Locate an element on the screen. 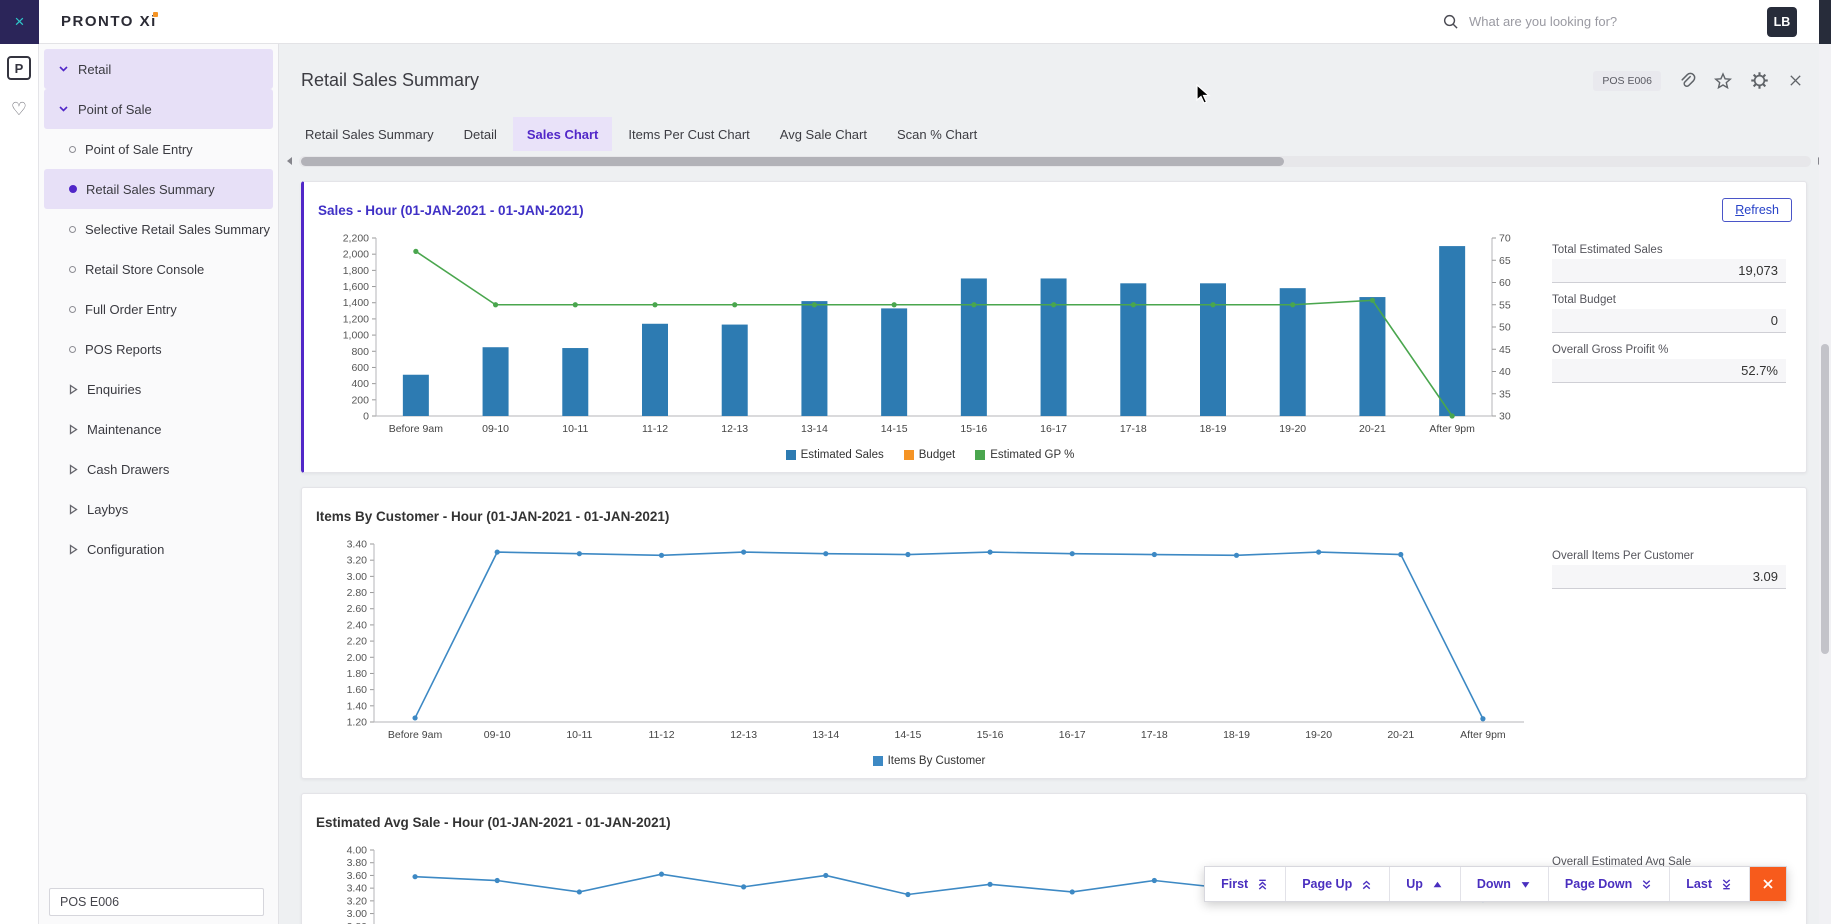  global-search-input is located at coordinates (1594, 21).